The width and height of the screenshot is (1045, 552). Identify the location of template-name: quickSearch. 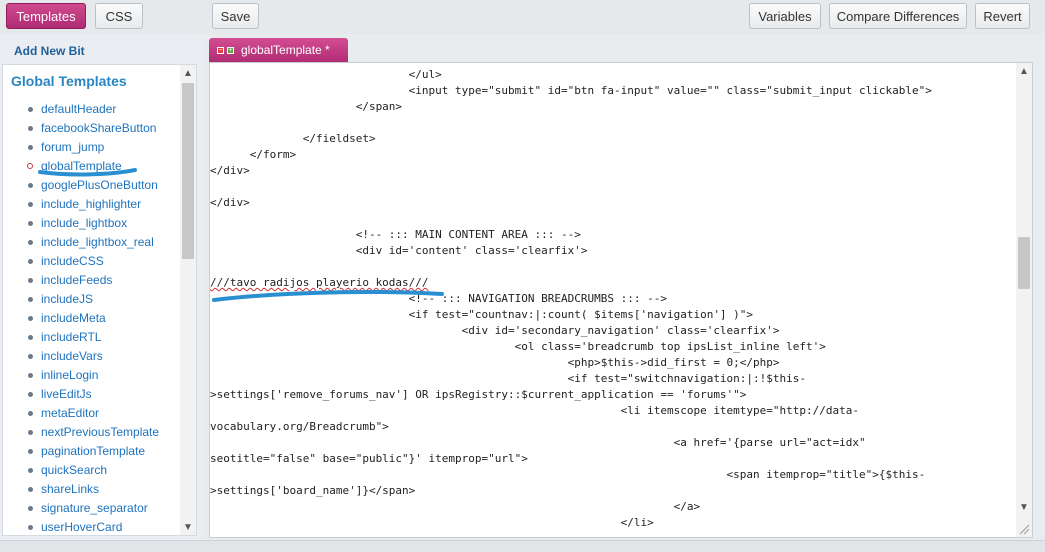
(74, 469).